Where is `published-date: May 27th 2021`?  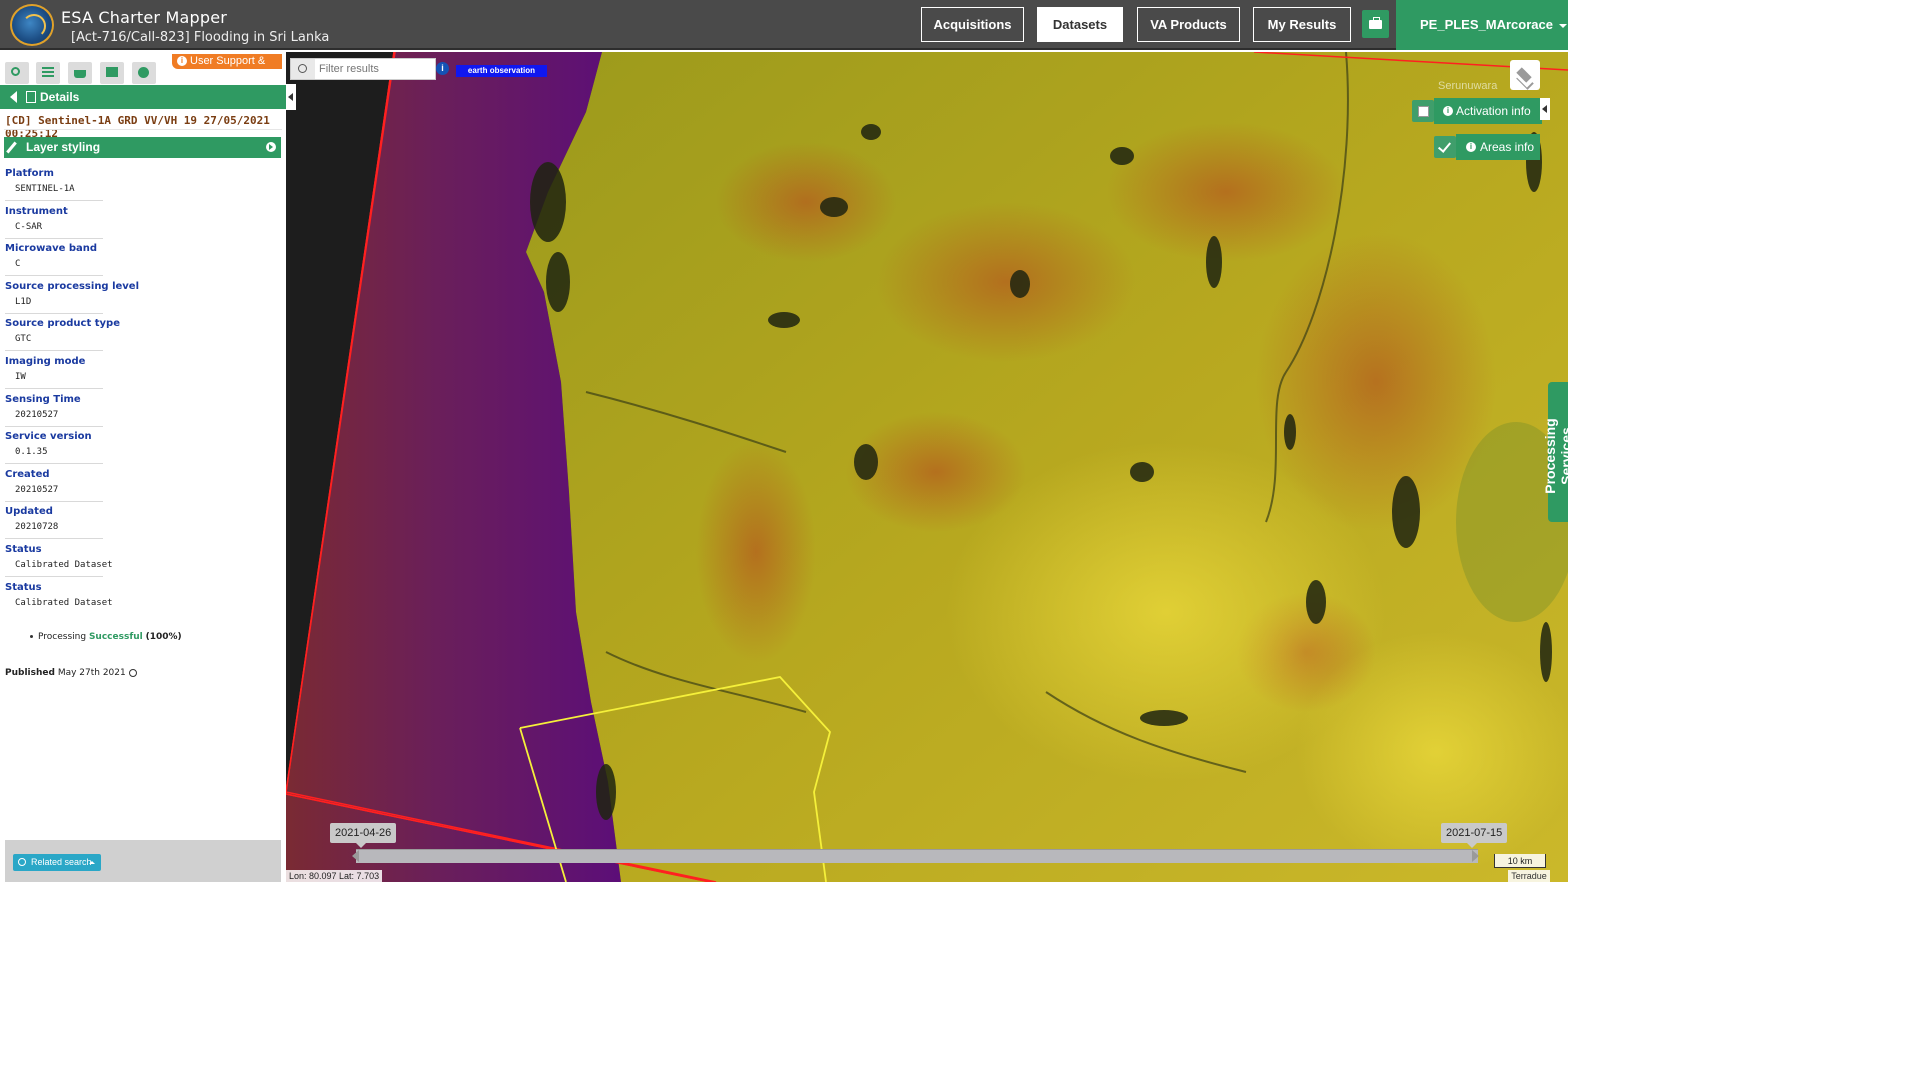
published-date: May 27th 2021 is located at coordinates (91, 673).